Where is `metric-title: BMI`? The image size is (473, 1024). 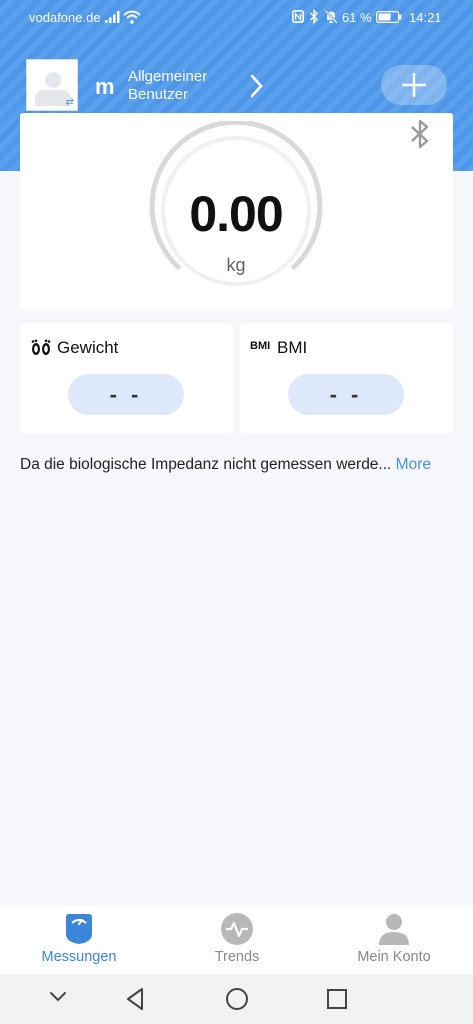 metric-title: BMI is located at coordinates (292, 347).